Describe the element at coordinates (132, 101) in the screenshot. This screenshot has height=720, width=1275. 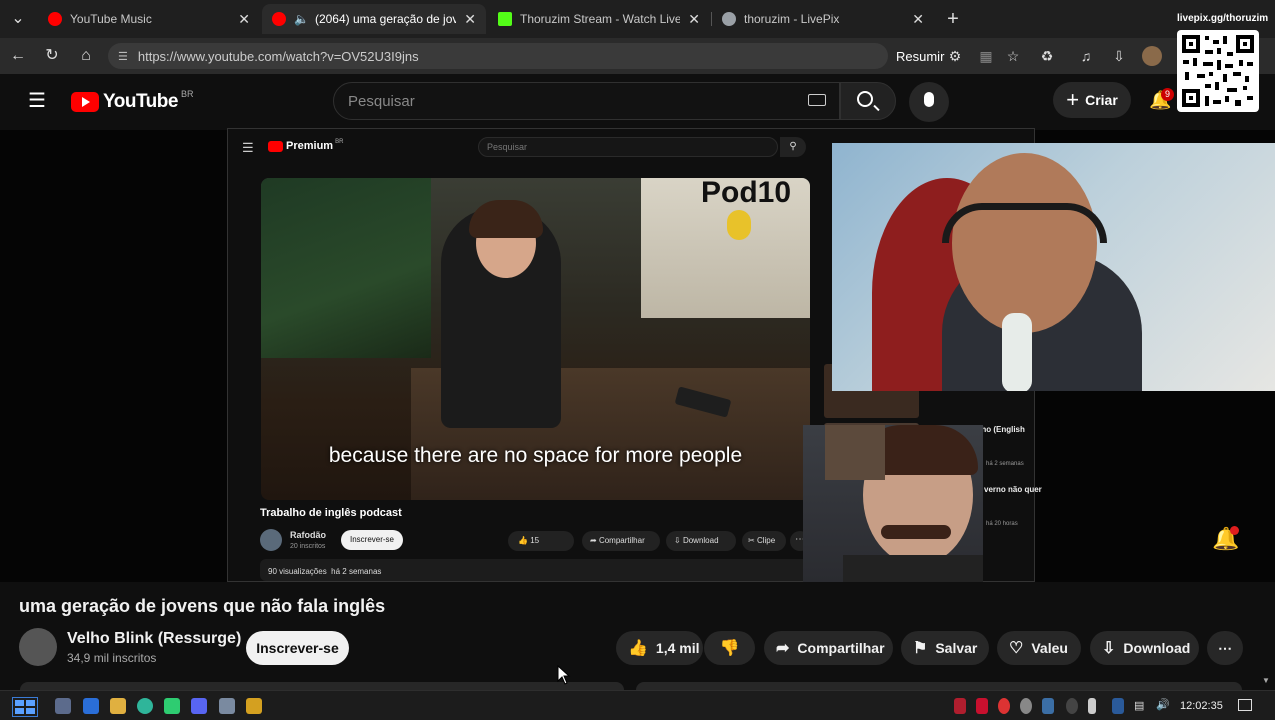
I see `youtube-logo: YouTube BR` at that location.